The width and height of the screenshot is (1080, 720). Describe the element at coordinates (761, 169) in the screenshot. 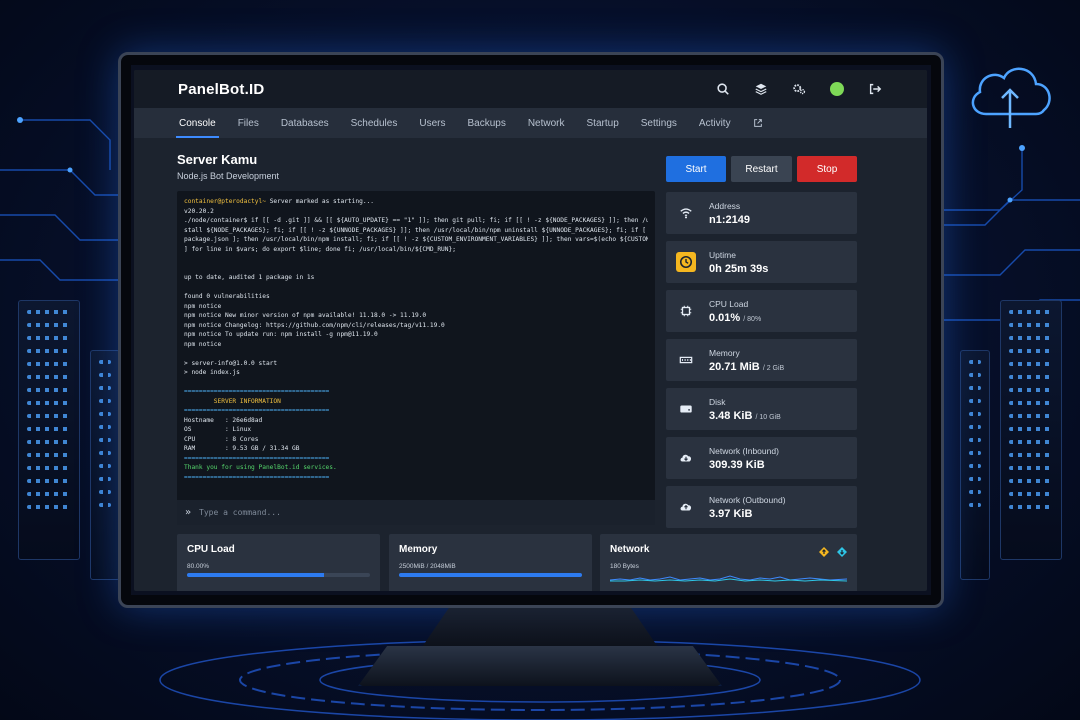

I see `restart-button: Restart` at that location.